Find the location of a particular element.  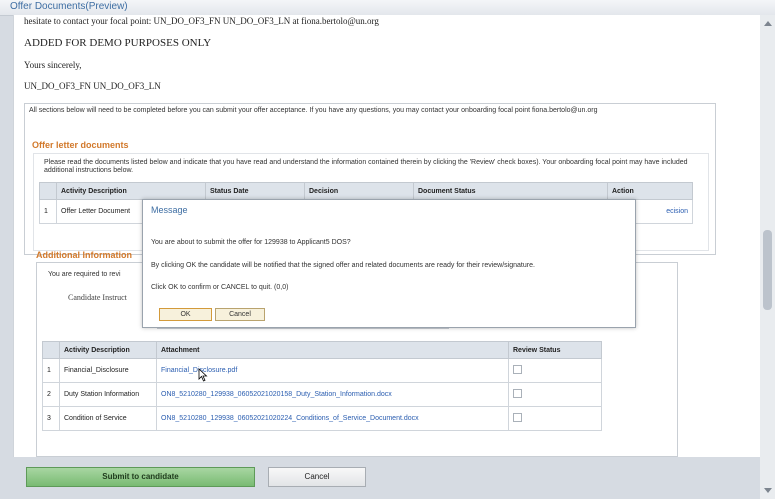

row-number: 2 is located at coordinates (51, 394).